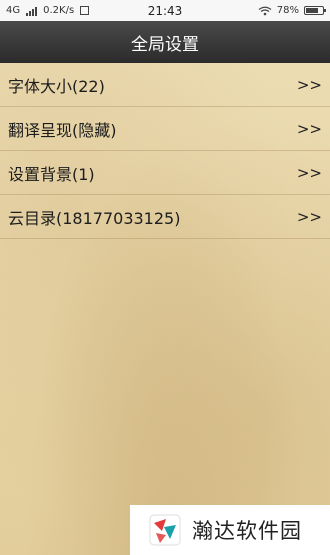 The image size is (330, 555). Describe the element at coordinates (56, 86) in the screenshot. I see `settings-item-label: 字体大小(22)` at that location.